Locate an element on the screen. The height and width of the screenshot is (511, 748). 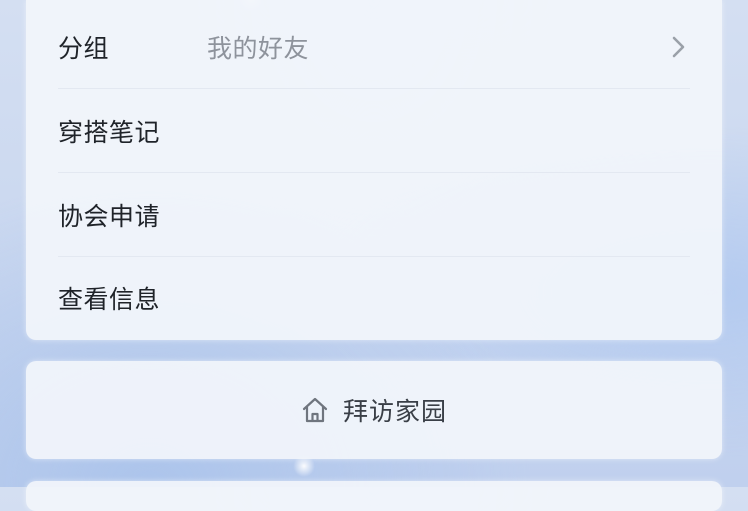
group-value: 我的好友 is located at coordinates (258, 48).